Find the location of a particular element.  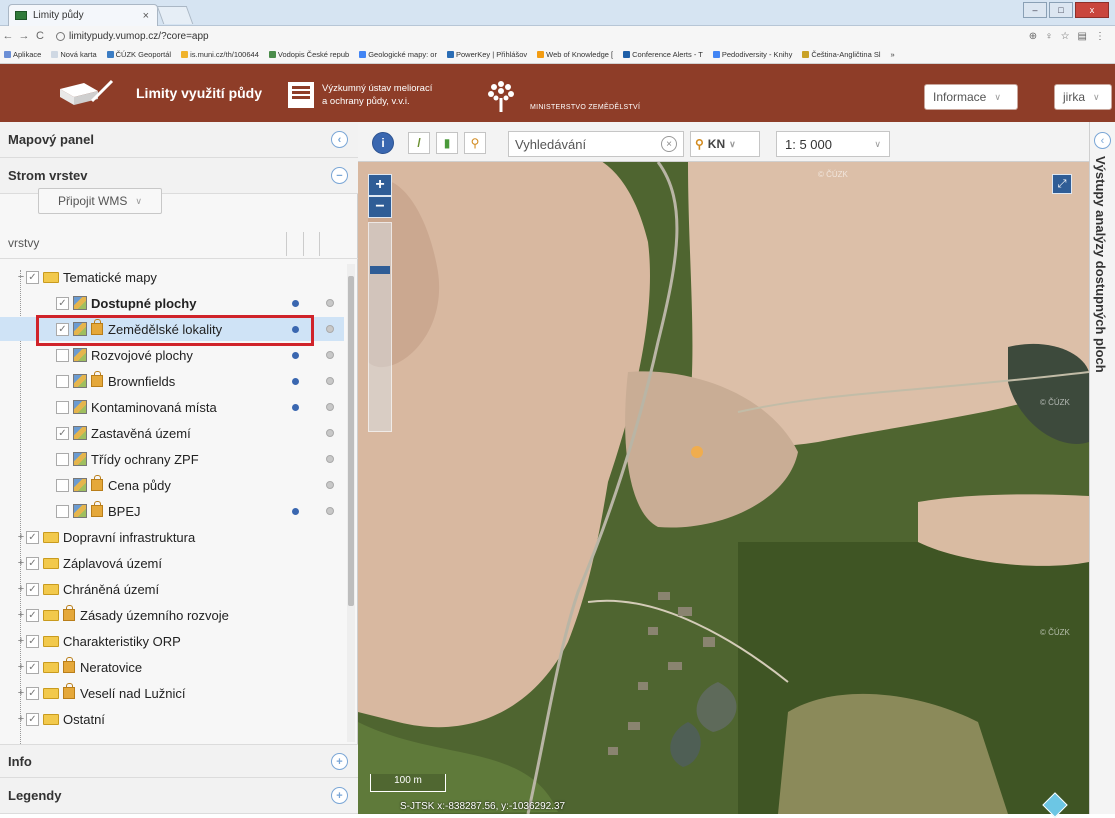

tree-layer-row: BPEJ is located at coordinates (172, 511).